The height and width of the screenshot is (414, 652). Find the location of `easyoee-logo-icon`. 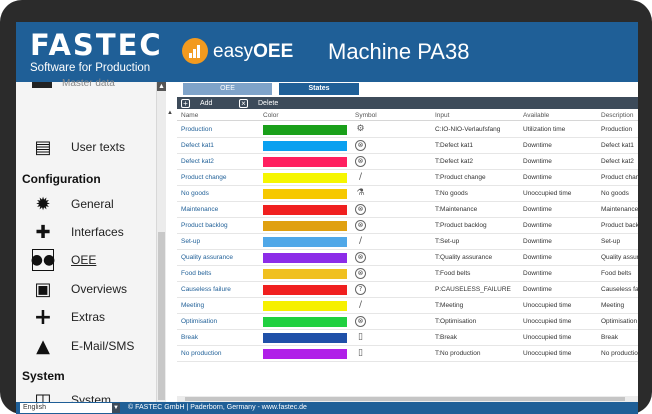

easyoee-logo-icon is located at coordinates (195, 51).